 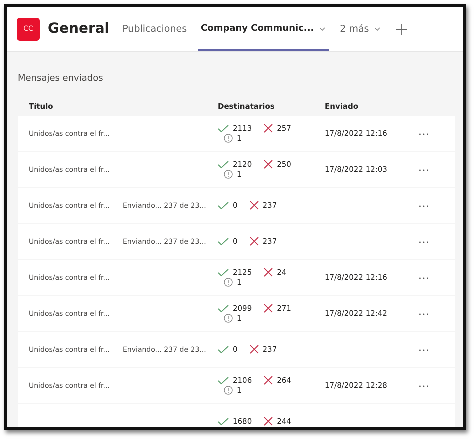 What do you see at coordinates (79, 29) in the screenshot?
I see `channel-title: General` at bounding box center [79, 29].